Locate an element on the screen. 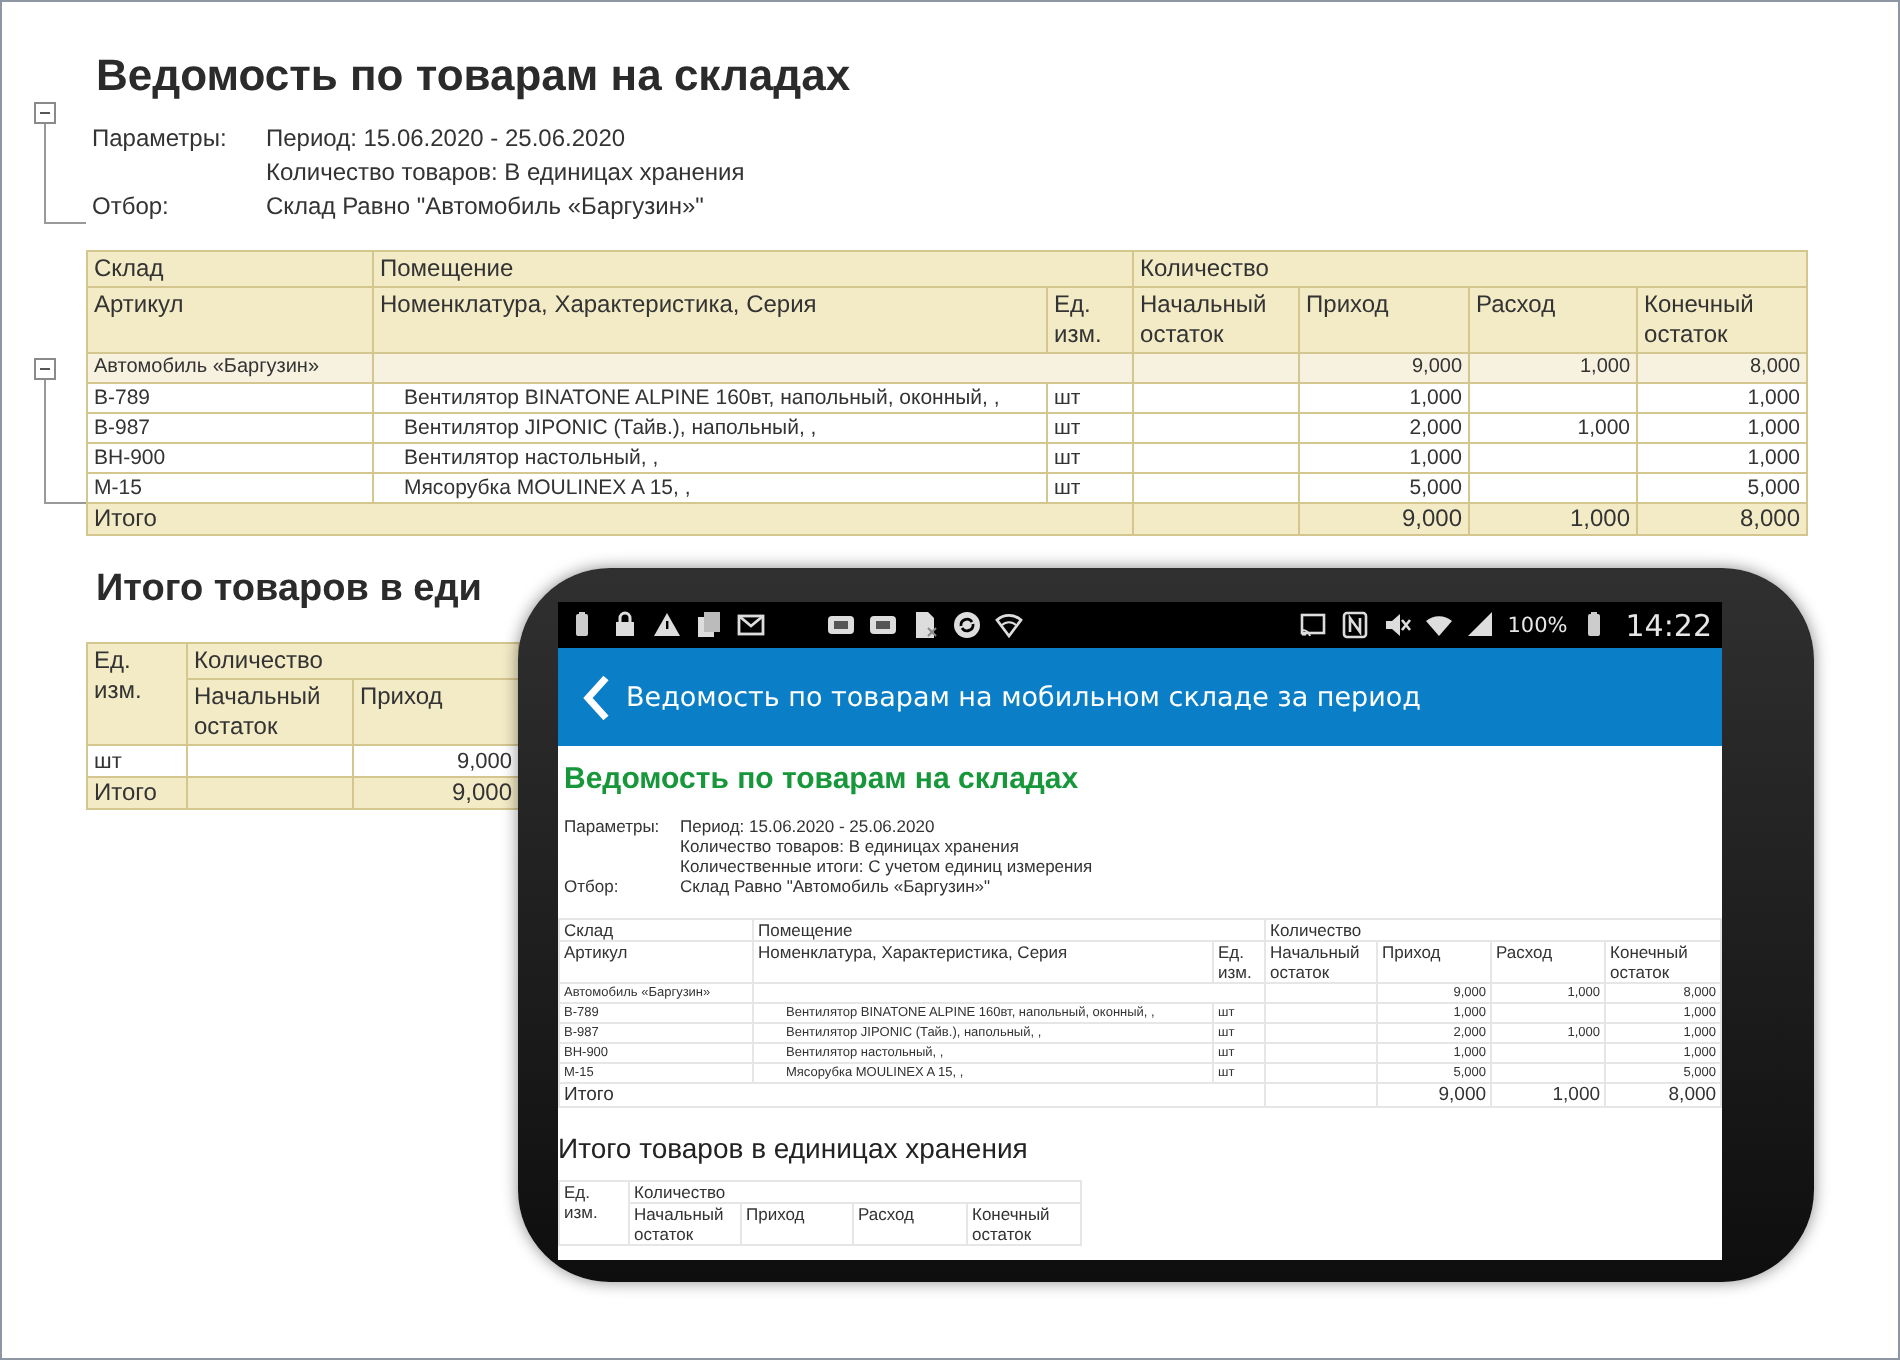  mail-icon is located at coordinates (751, 625).